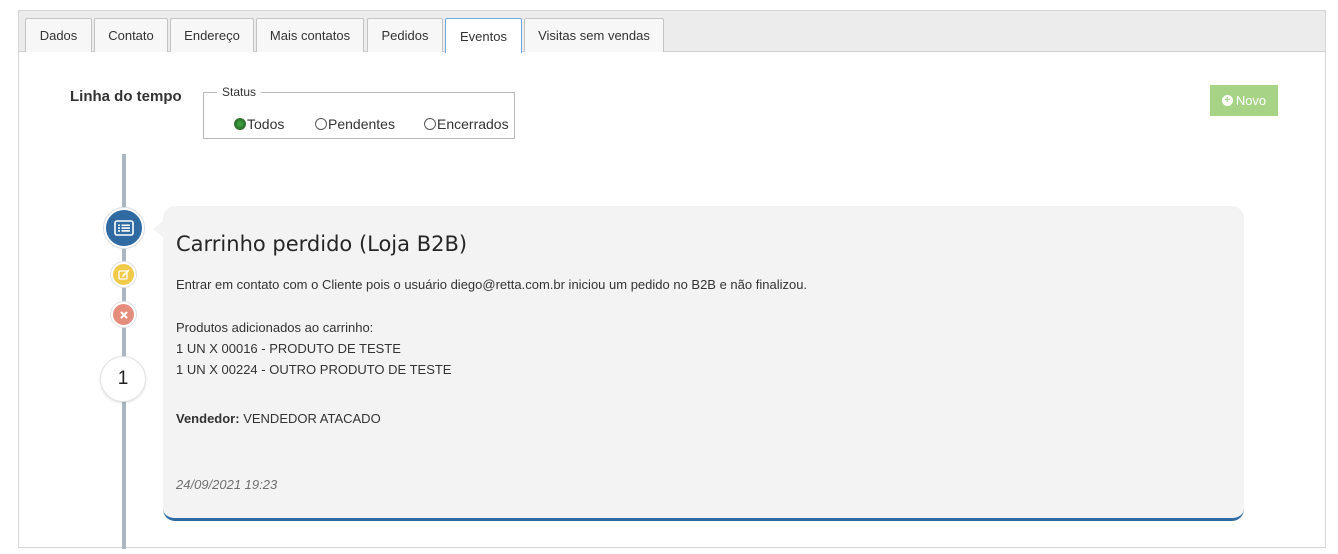  What do you see at coordinates (208, 418) in the screenshot?
I see `seller-label: Vendedor:` at bounding box center [208, 418].